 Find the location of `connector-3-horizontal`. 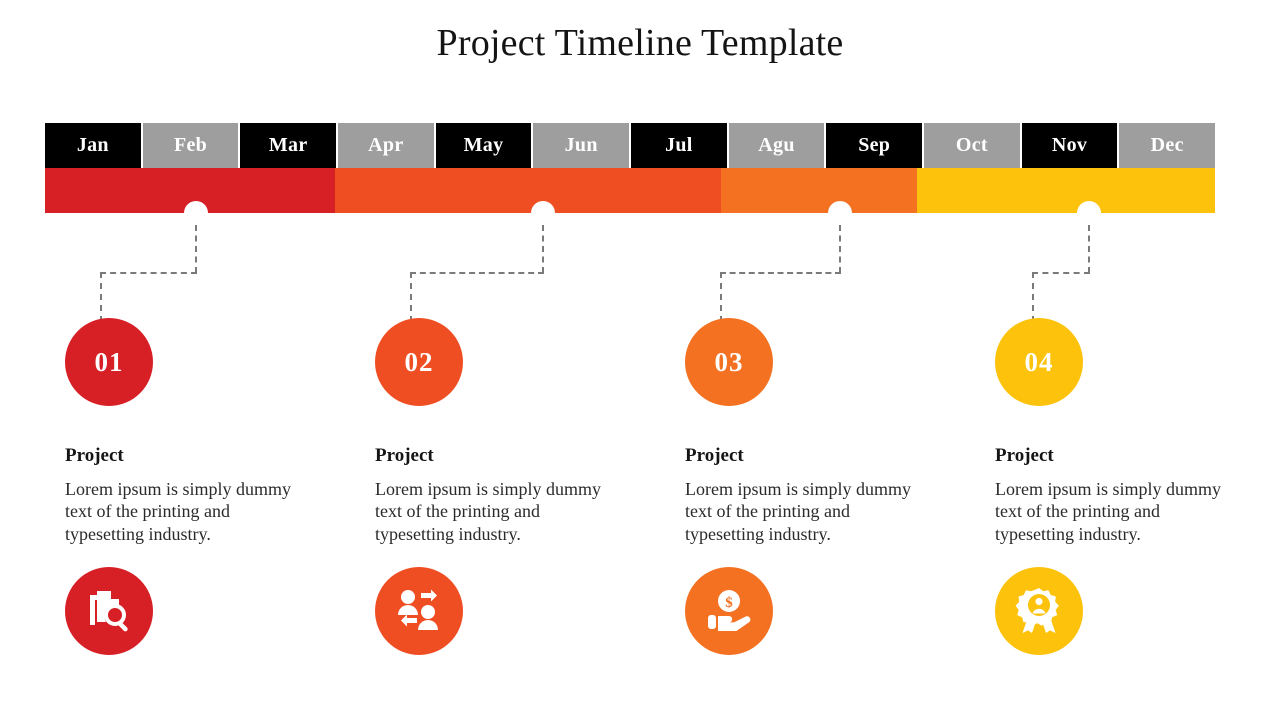

connector-3-horizontal is located at coordinates (780, 273).